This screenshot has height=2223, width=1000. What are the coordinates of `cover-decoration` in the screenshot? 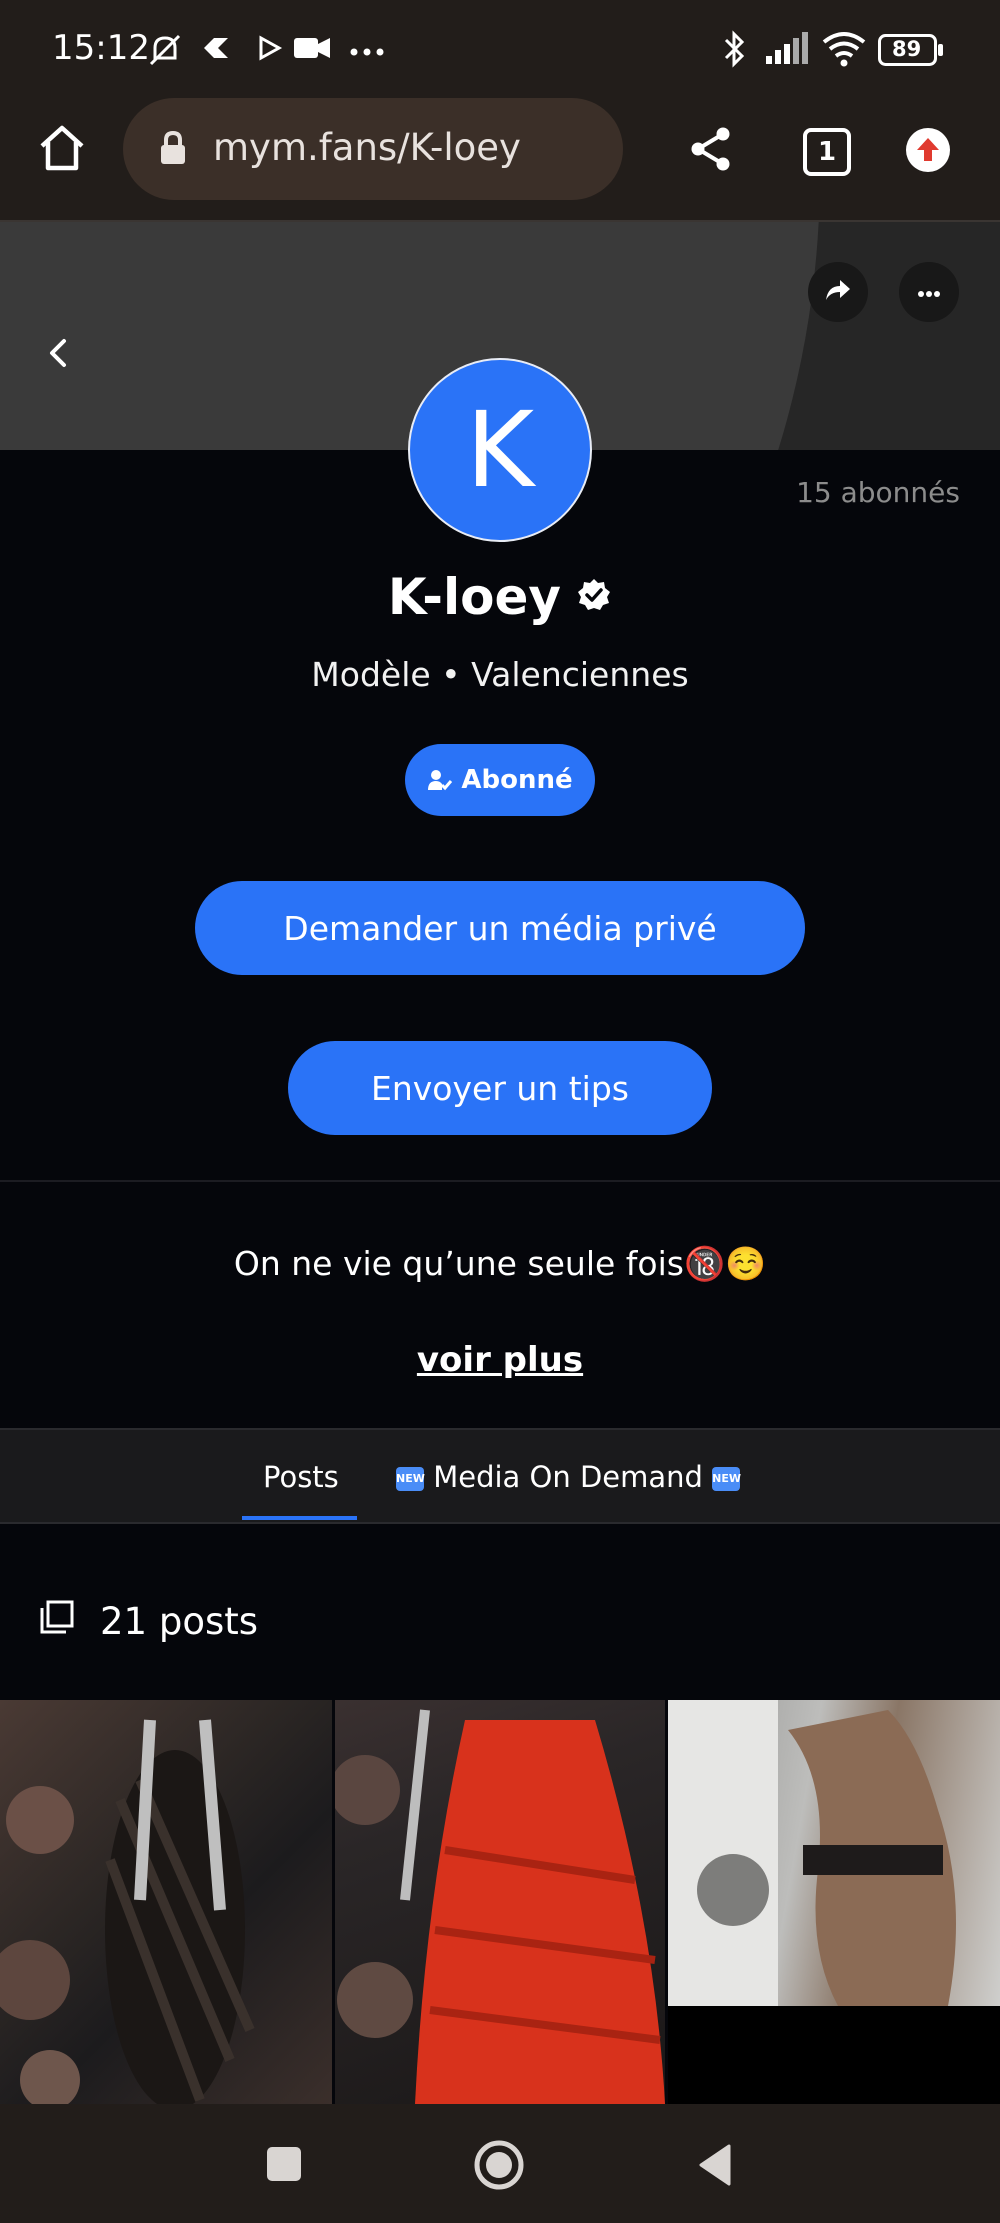 It's located at (410, 336).